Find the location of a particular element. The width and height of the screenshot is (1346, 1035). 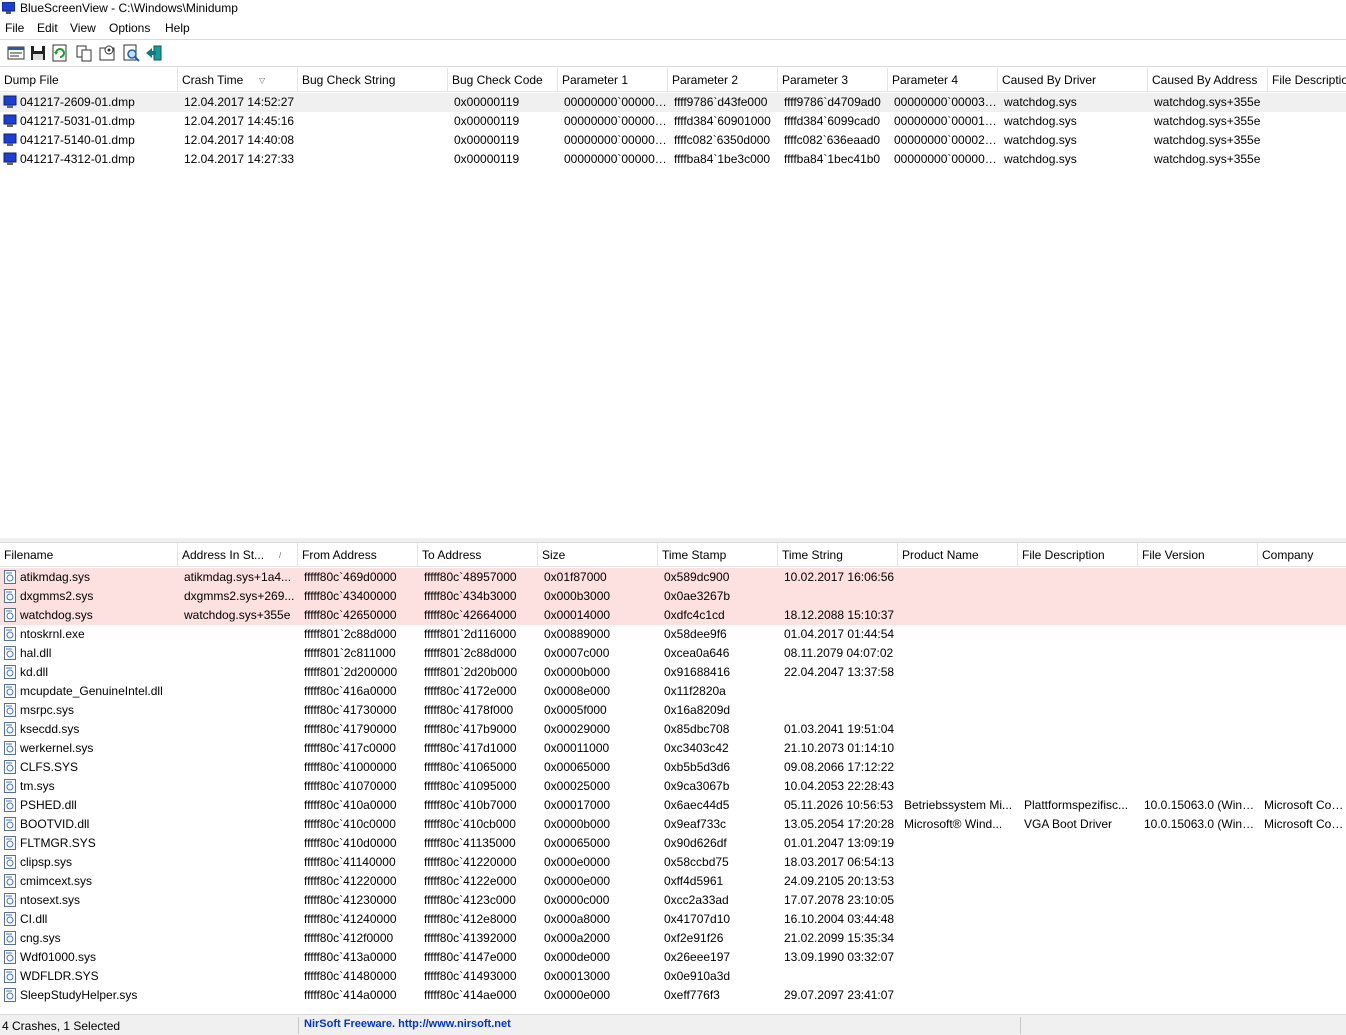

save-icon is located at coordinates (38, 53).